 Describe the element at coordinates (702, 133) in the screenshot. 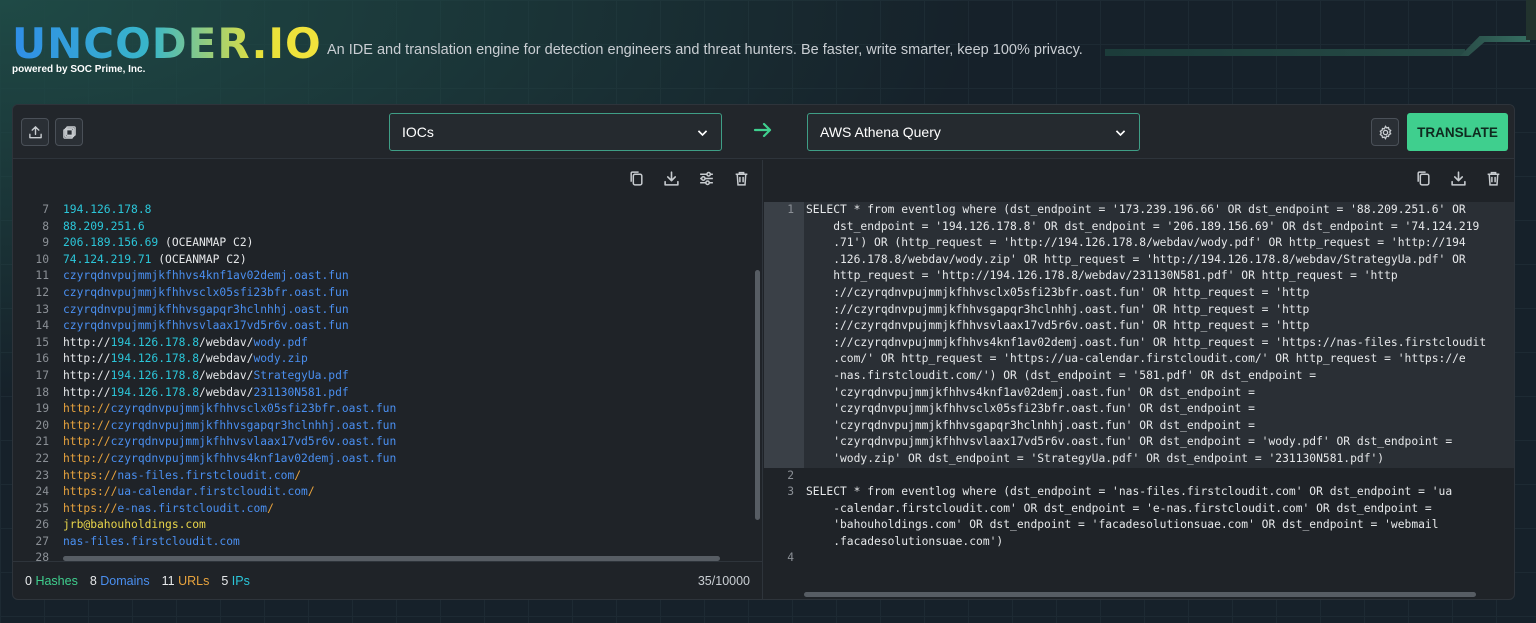

I see `chevron-down-icon` at that location.